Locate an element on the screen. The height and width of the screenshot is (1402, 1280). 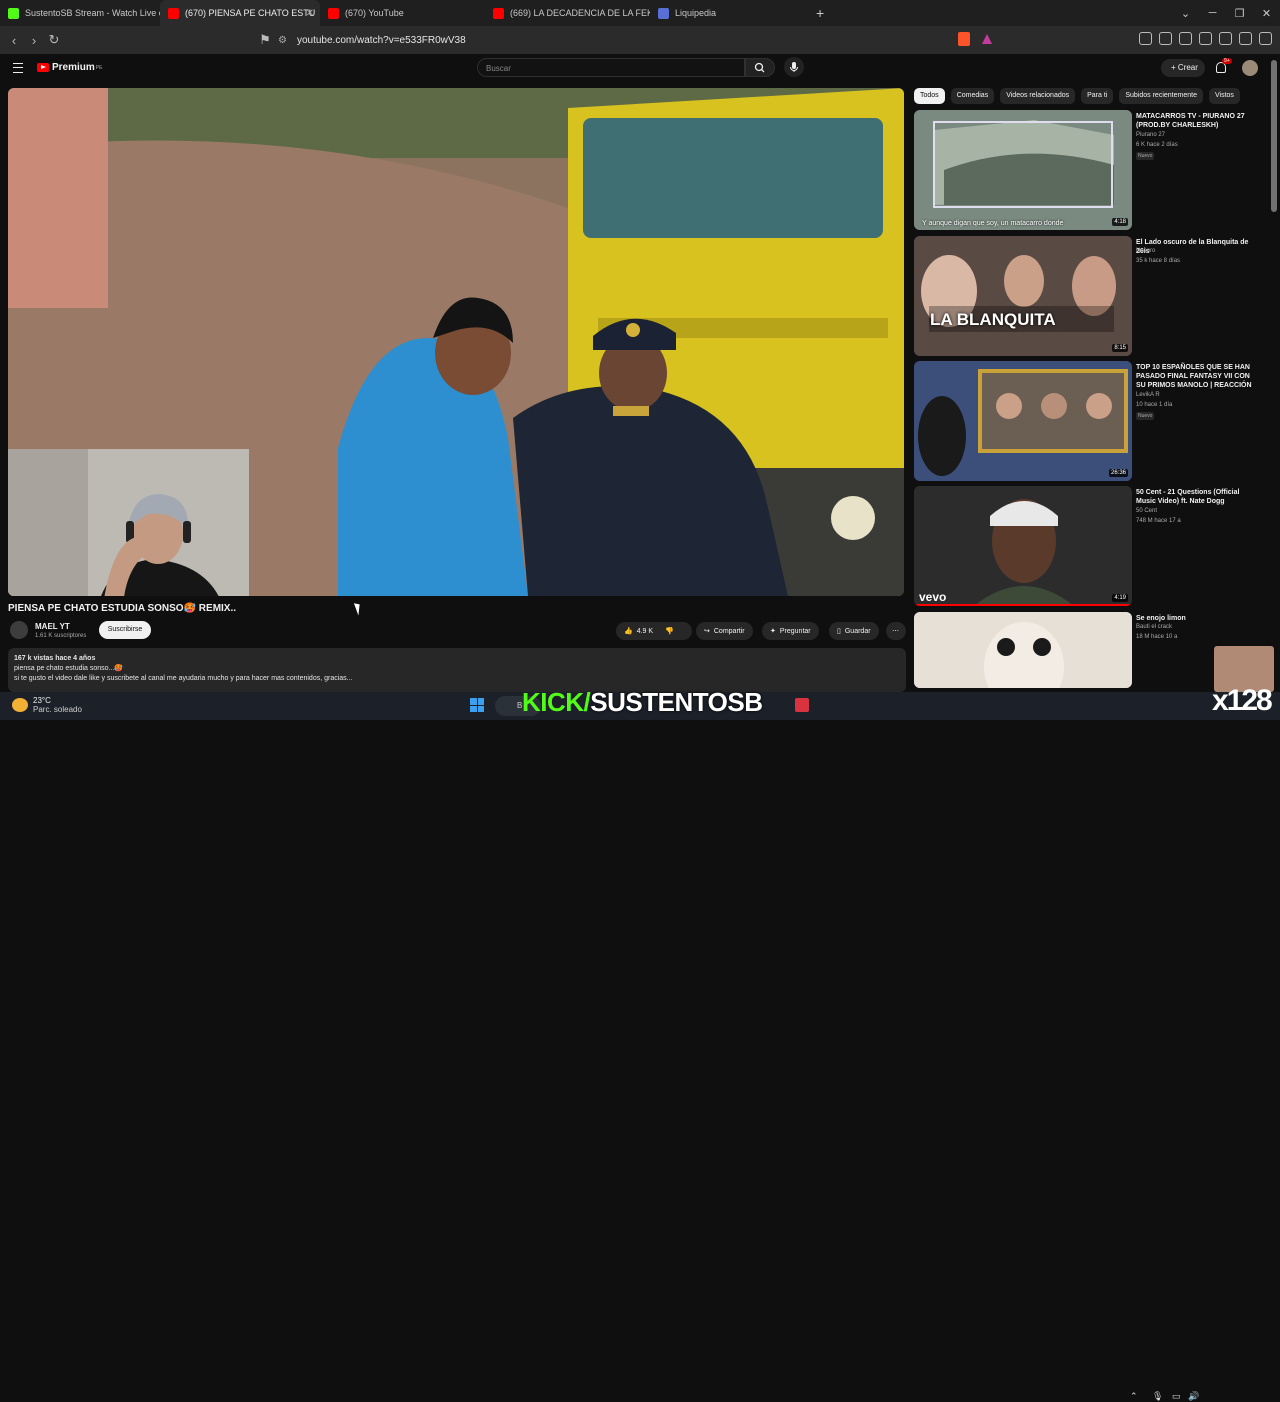
weather-condition: Parc. soleado is located at coordinates (57, 709).